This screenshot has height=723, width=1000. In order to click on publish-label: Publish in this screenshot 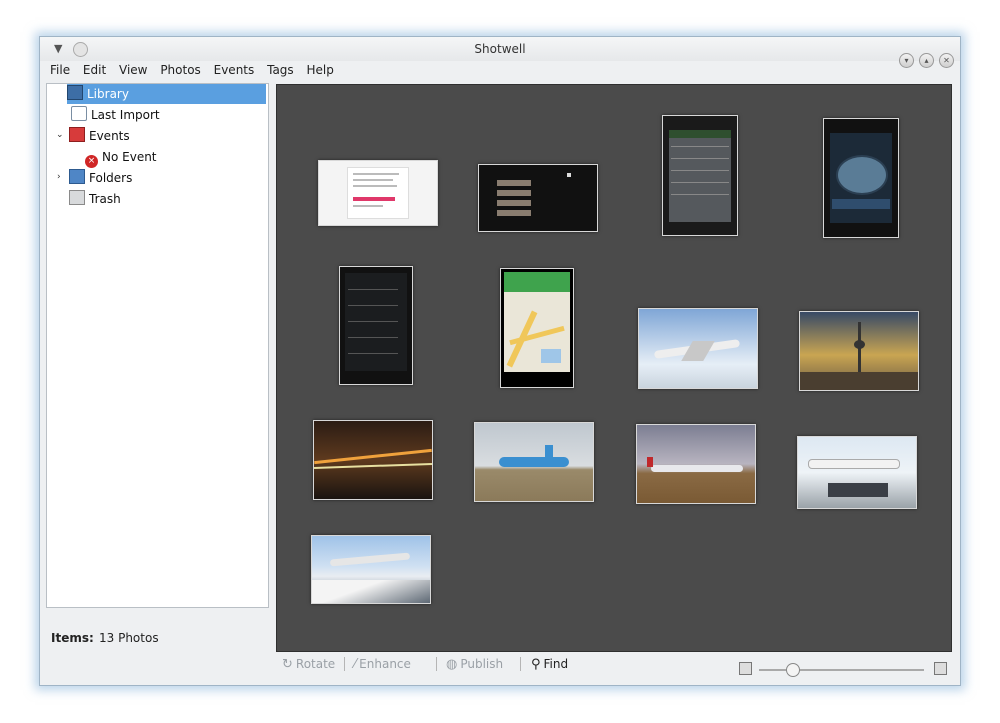, I will do `click(482, 664)`.